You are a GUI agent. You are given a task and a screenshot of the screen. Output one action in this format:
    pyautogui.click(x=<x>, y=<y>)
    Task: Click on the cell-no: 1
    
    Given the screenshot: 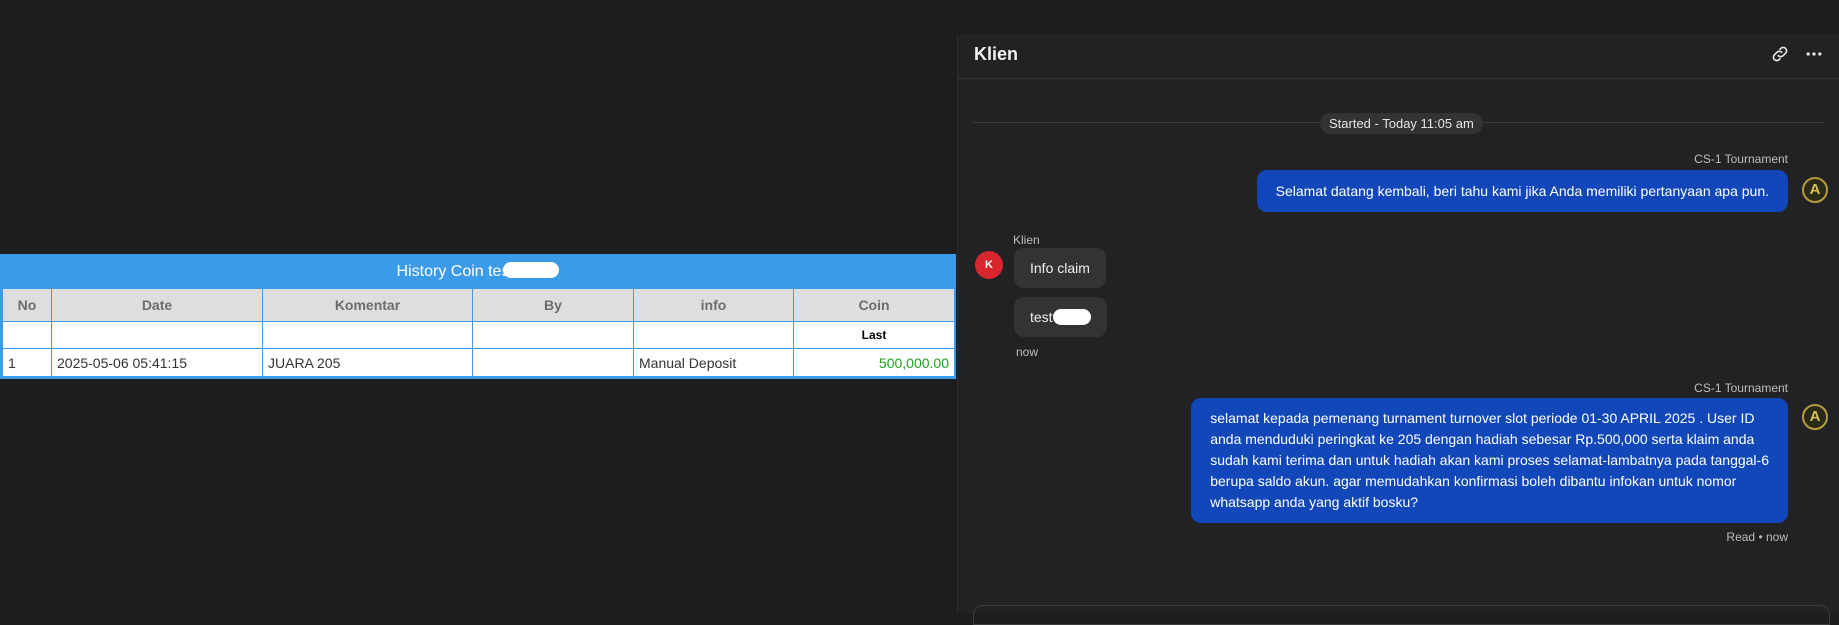 What is the action you would take?
    pyautogui.click(x=27, y=362)
    